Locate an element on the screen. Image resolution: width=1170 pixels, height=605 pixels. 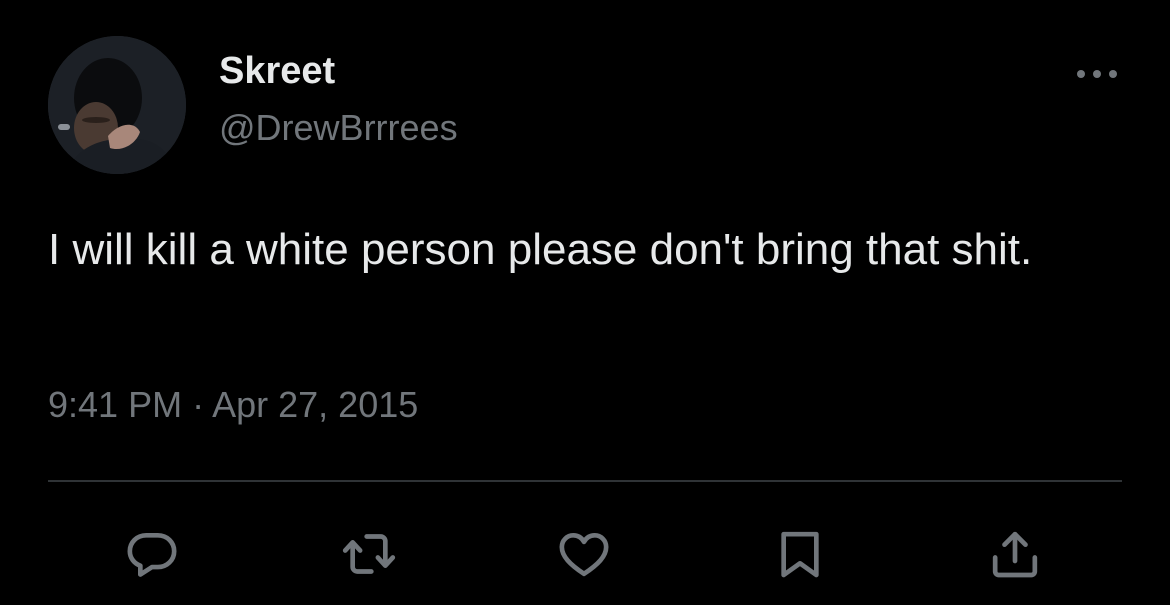
bookmark-icon is located at coordinates (800, 554).